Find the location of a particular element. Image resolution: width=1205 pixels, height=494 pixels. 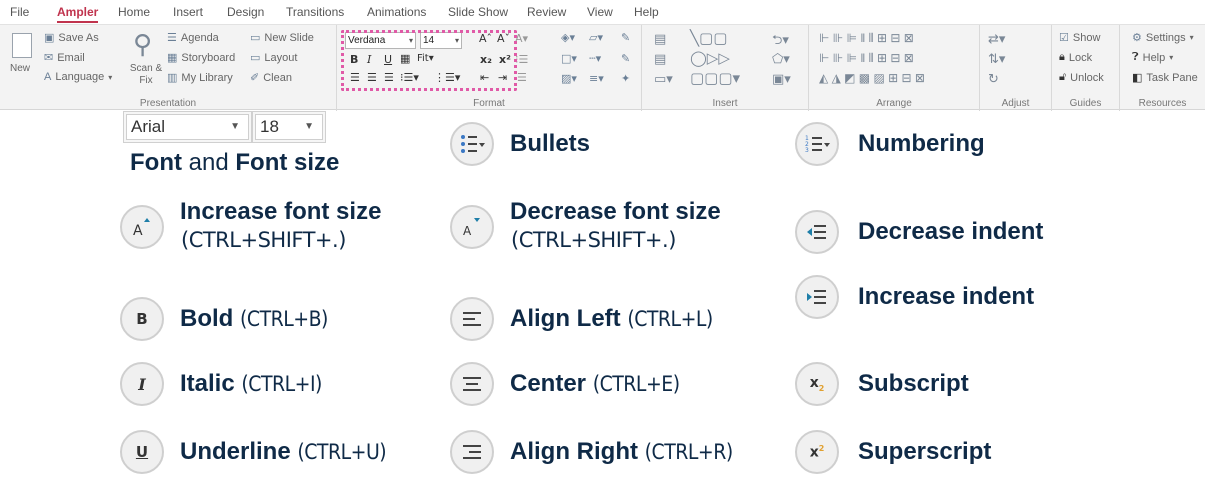

line-spacing-icon: ☰ is located at coordinates (522, 77).